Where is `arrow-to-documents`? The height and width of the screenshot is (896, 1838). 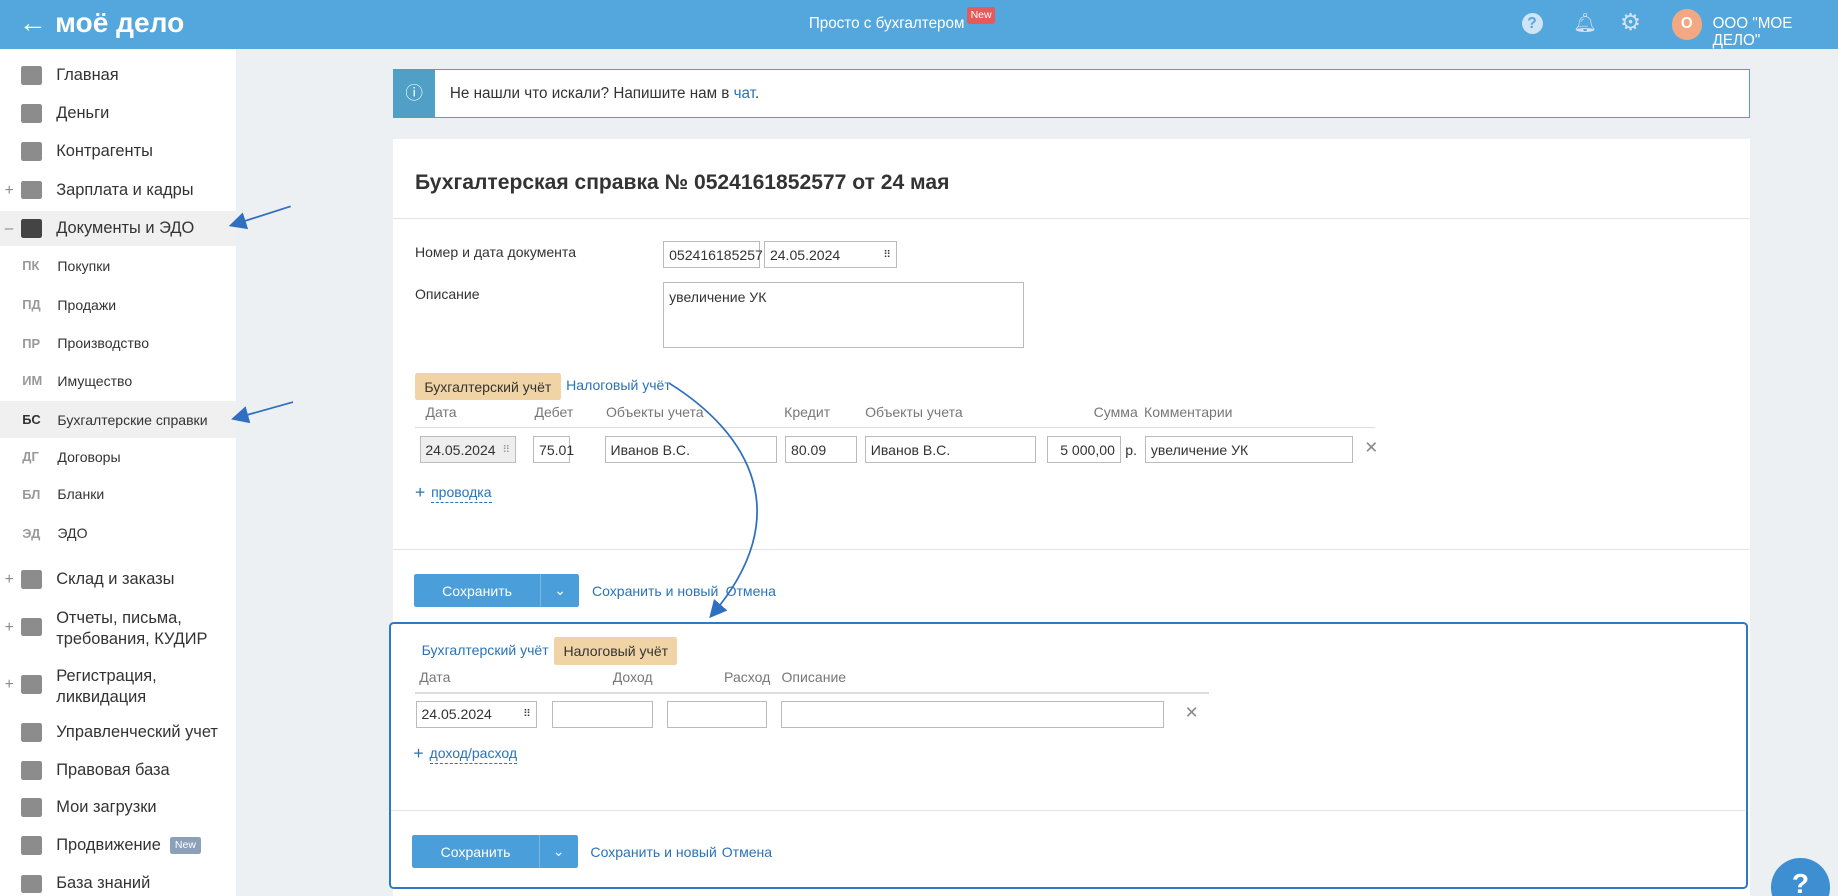 arrow-to-documents is located at coordinates (259, 217).